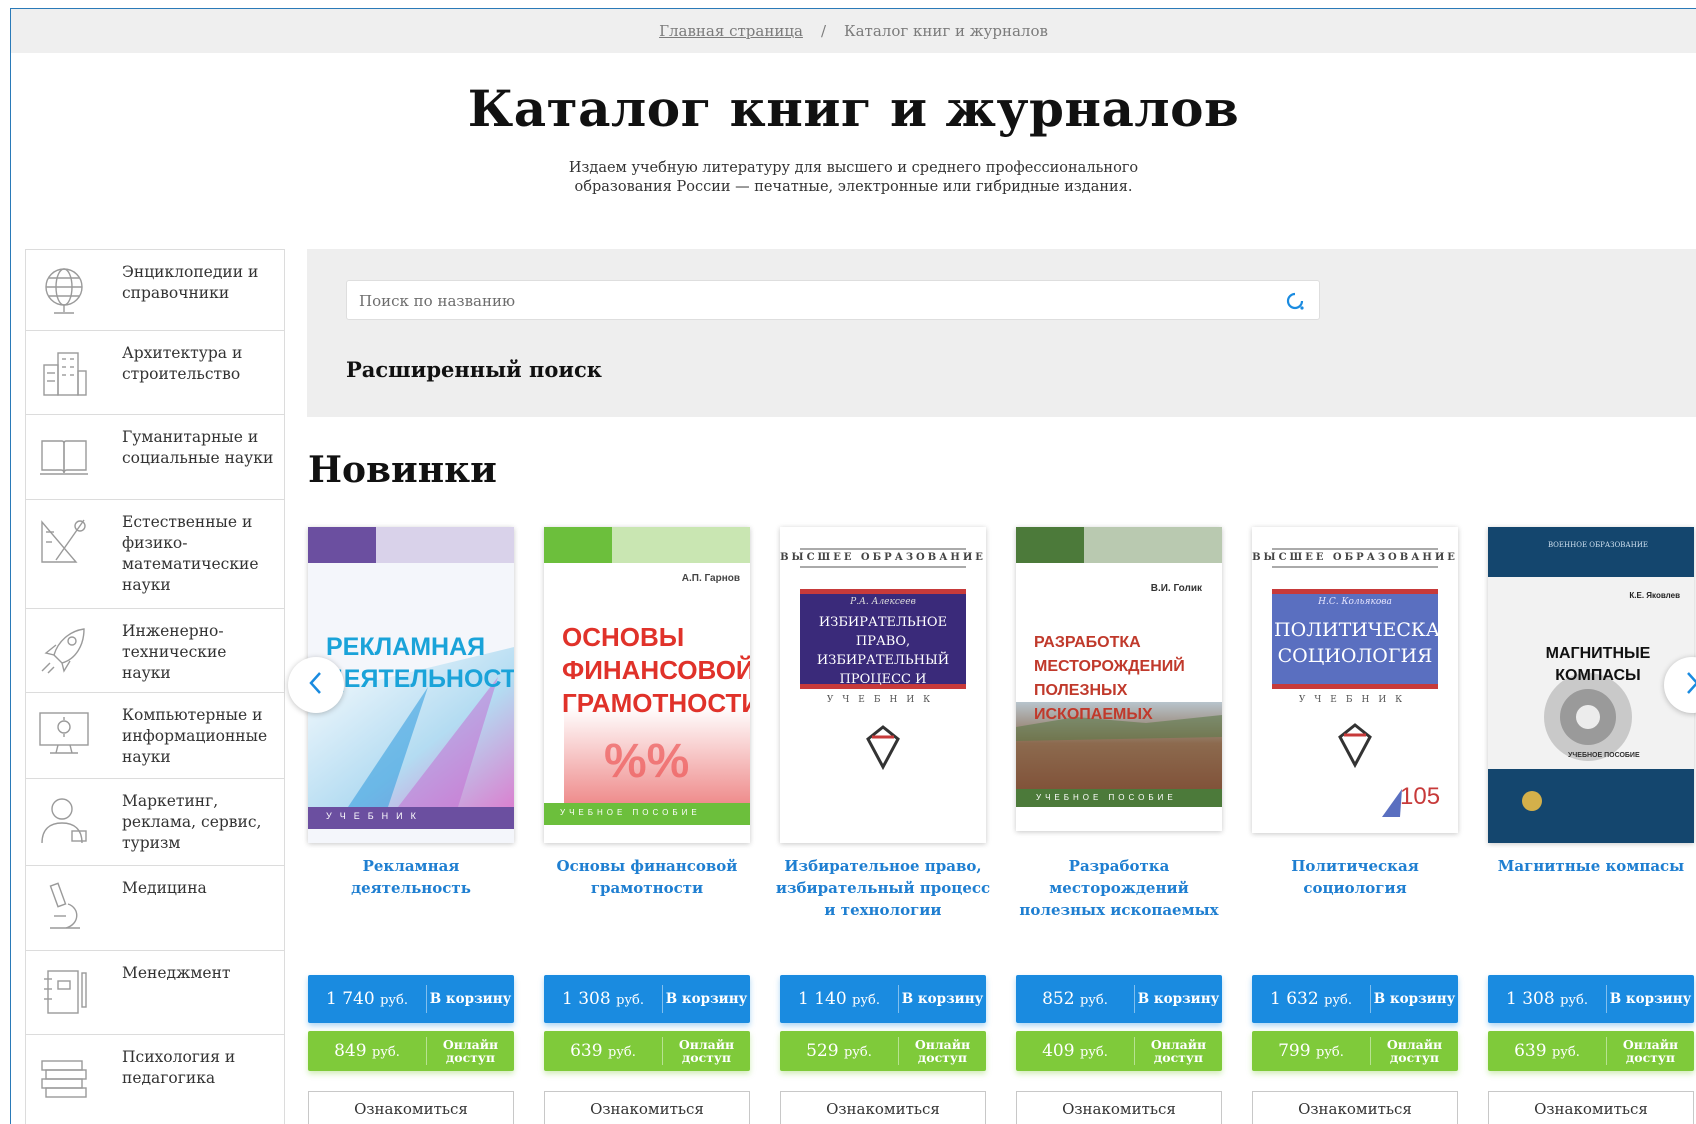  Describe the element at coordinates (1119, 1051) in the screenshot. I see `online-access-button: 409 руб. Онлайн доступ` at that location.